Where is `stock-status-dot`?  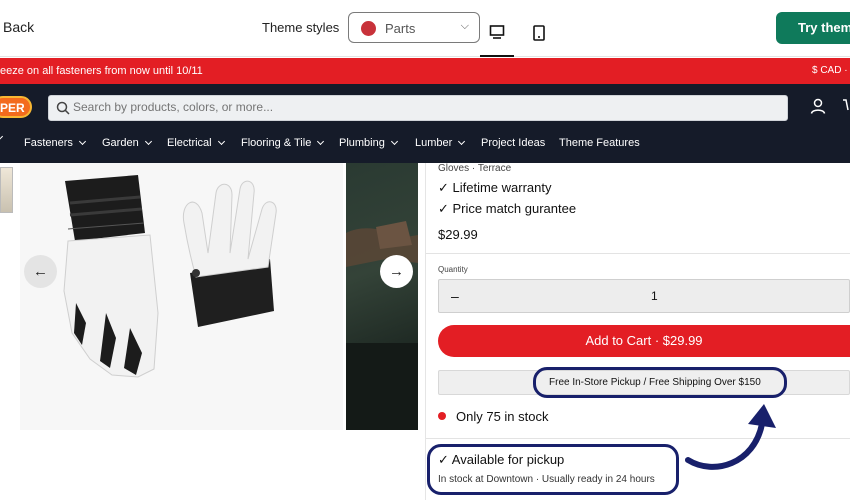 stock-status-dot is located at coordinates (442, 416).